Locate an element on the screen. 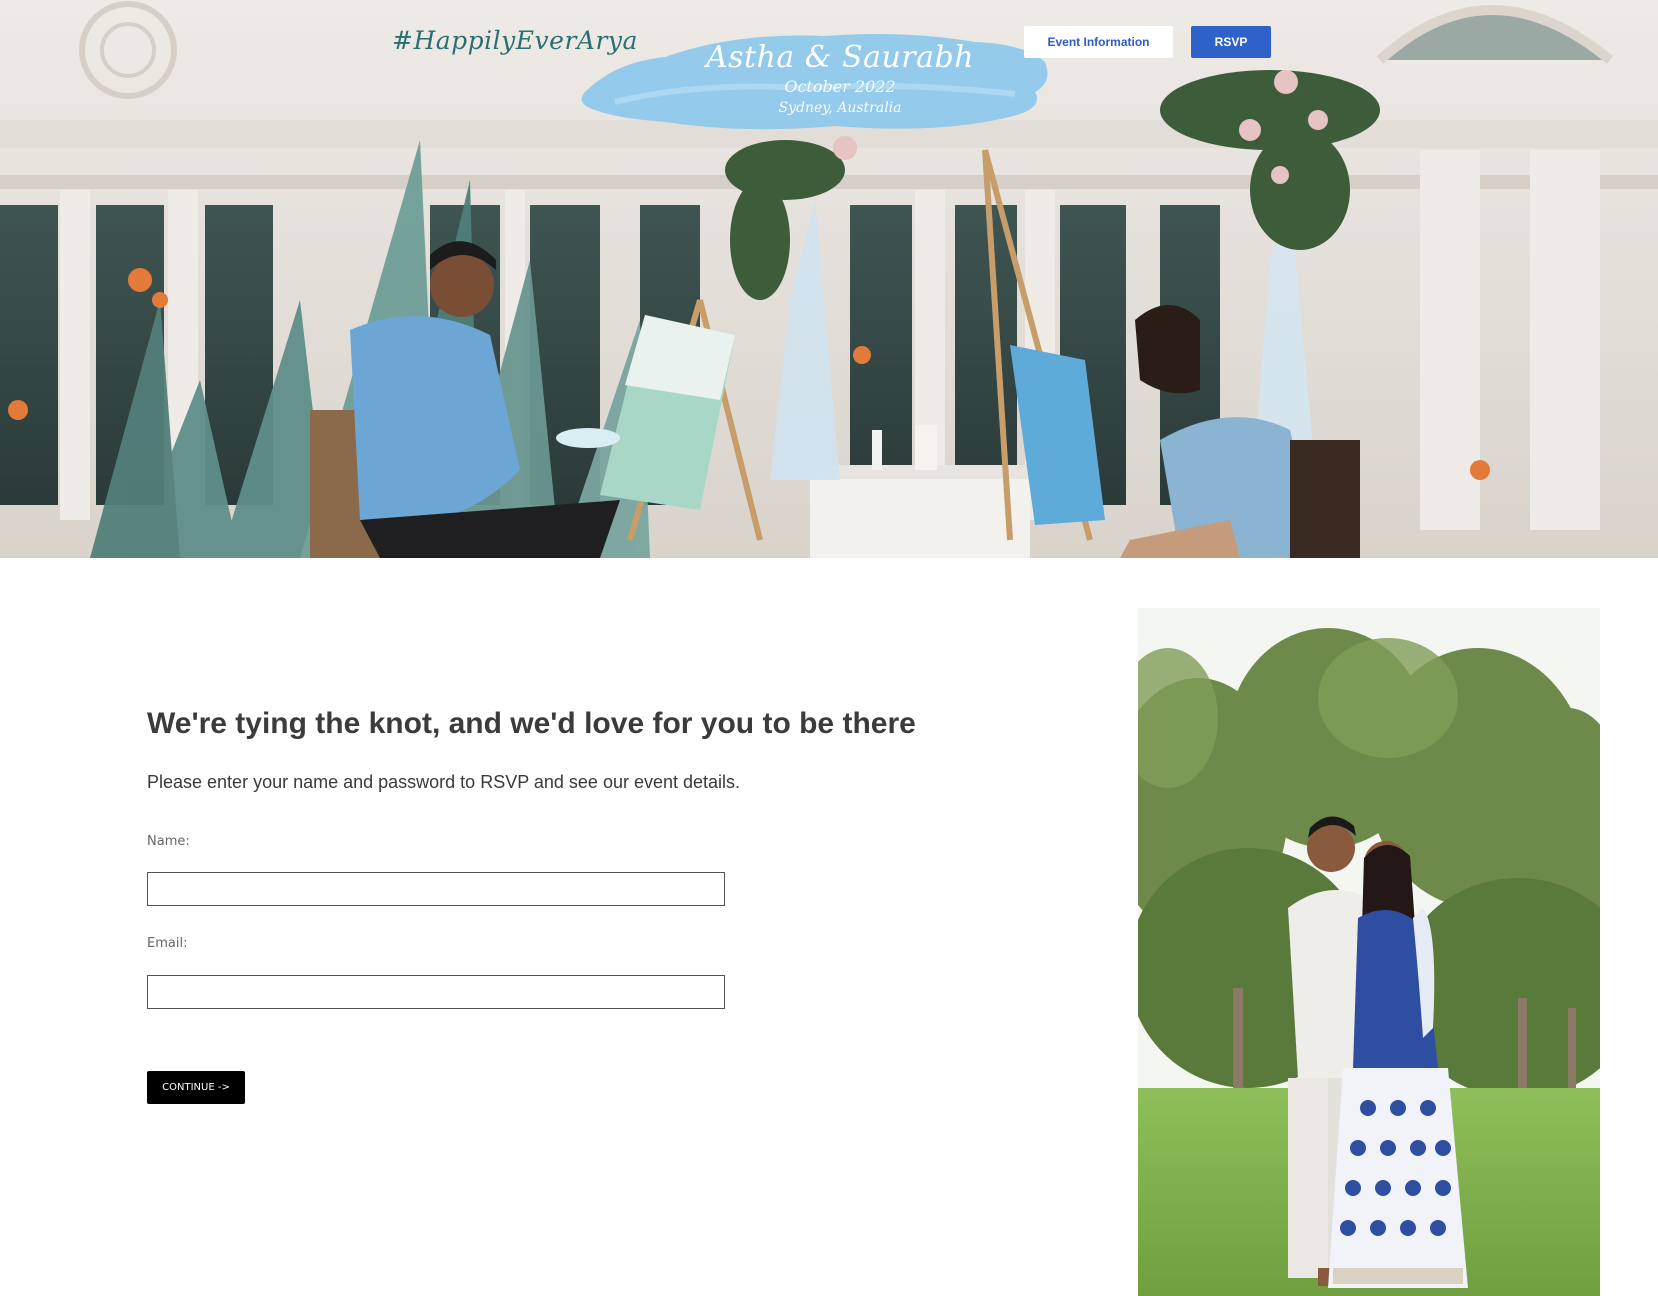  event-date: October 2022 is located at coordinates (840, 86).